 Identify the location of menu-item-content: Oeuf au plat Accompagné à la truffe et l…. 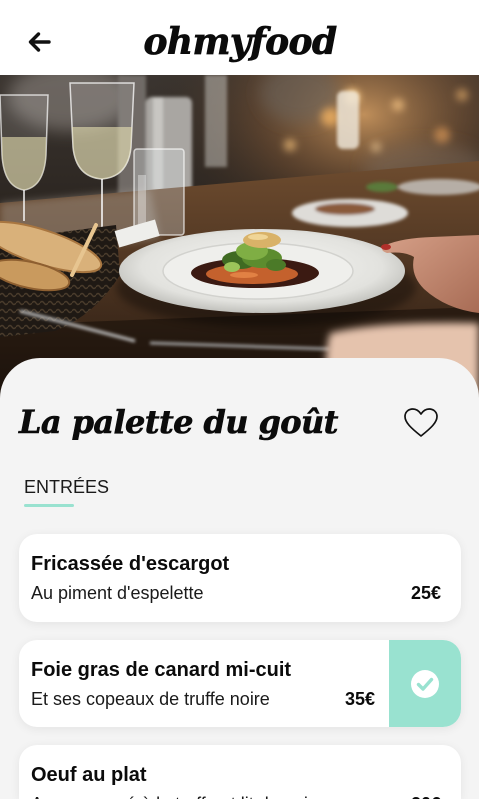
(240, 772).